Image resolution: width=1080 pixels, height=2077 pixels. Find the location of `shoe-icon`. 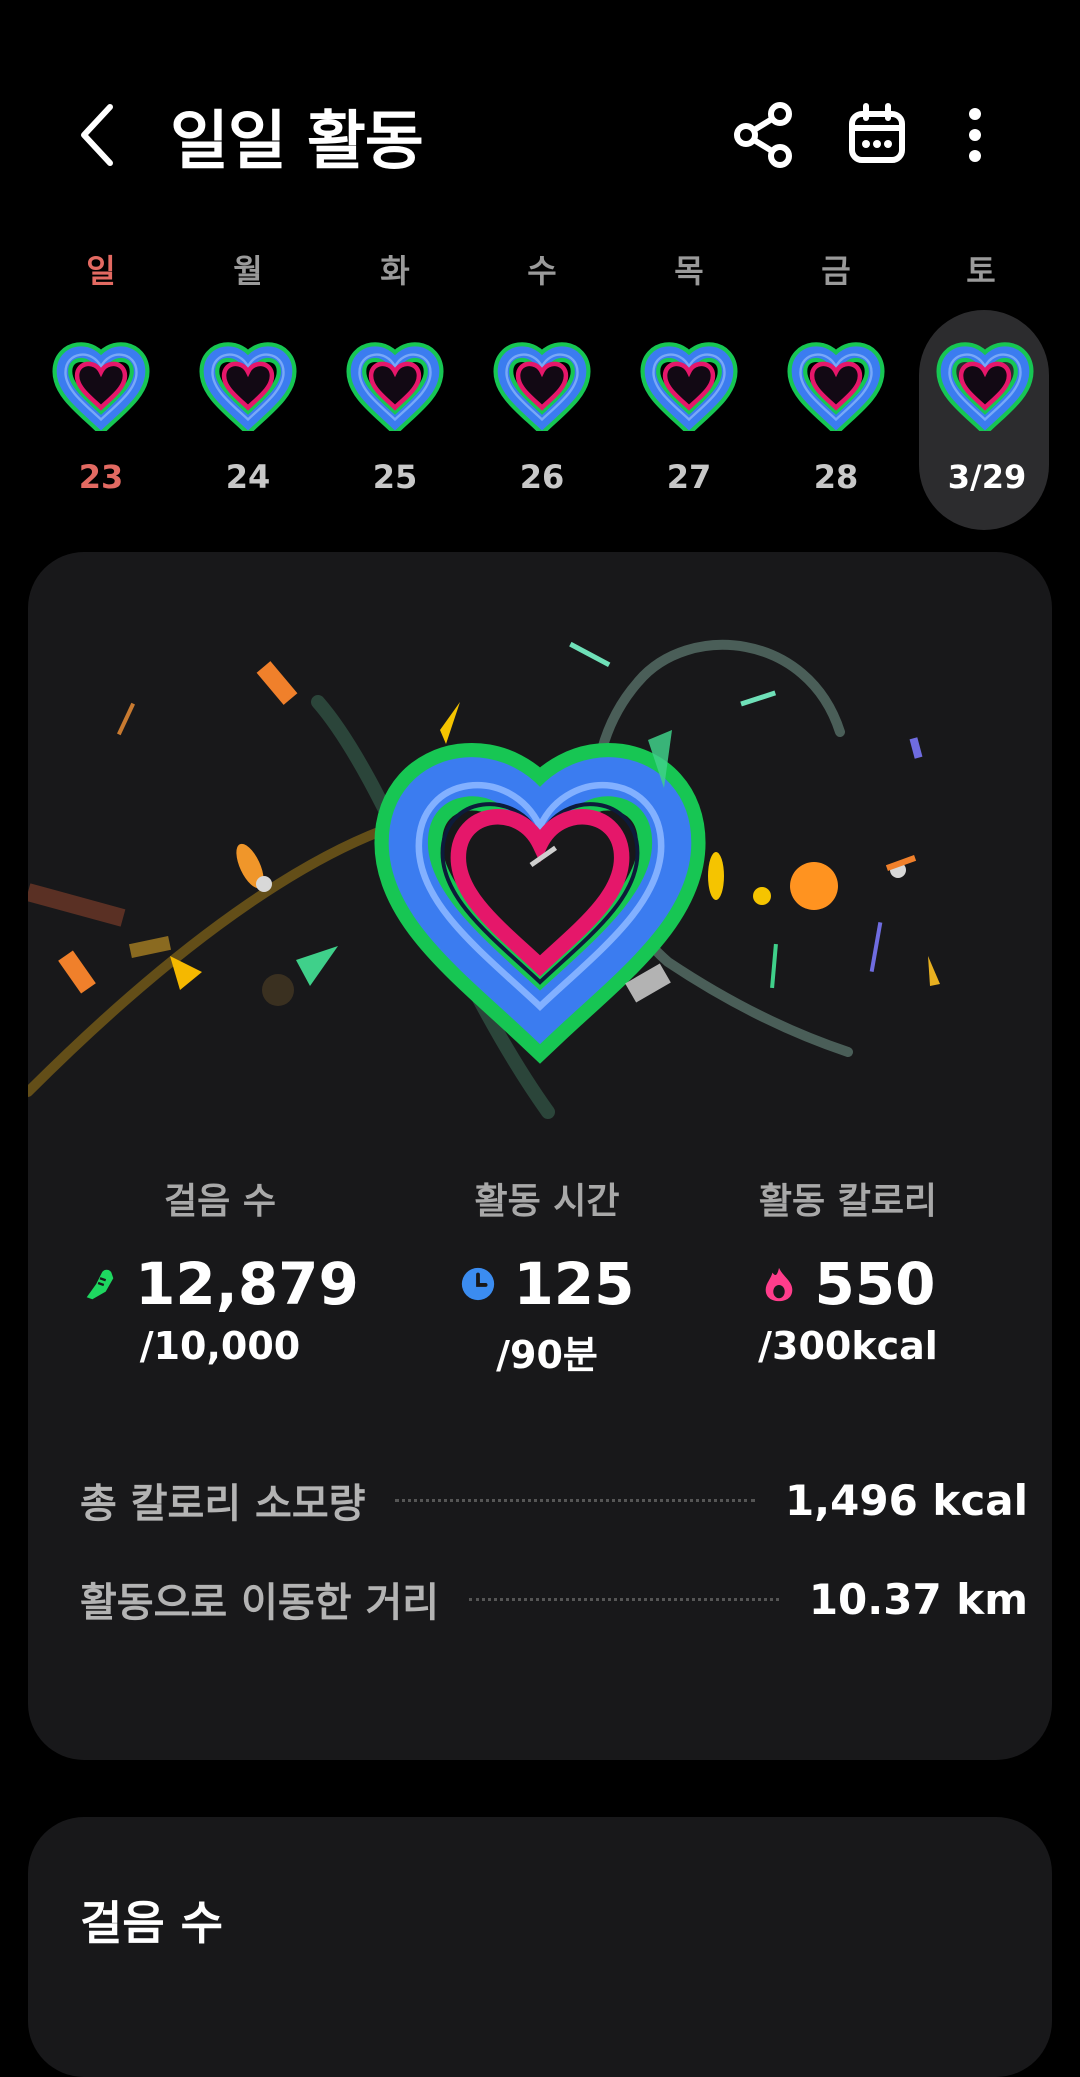

shoe-icon is located at coordinates (100, 1284).